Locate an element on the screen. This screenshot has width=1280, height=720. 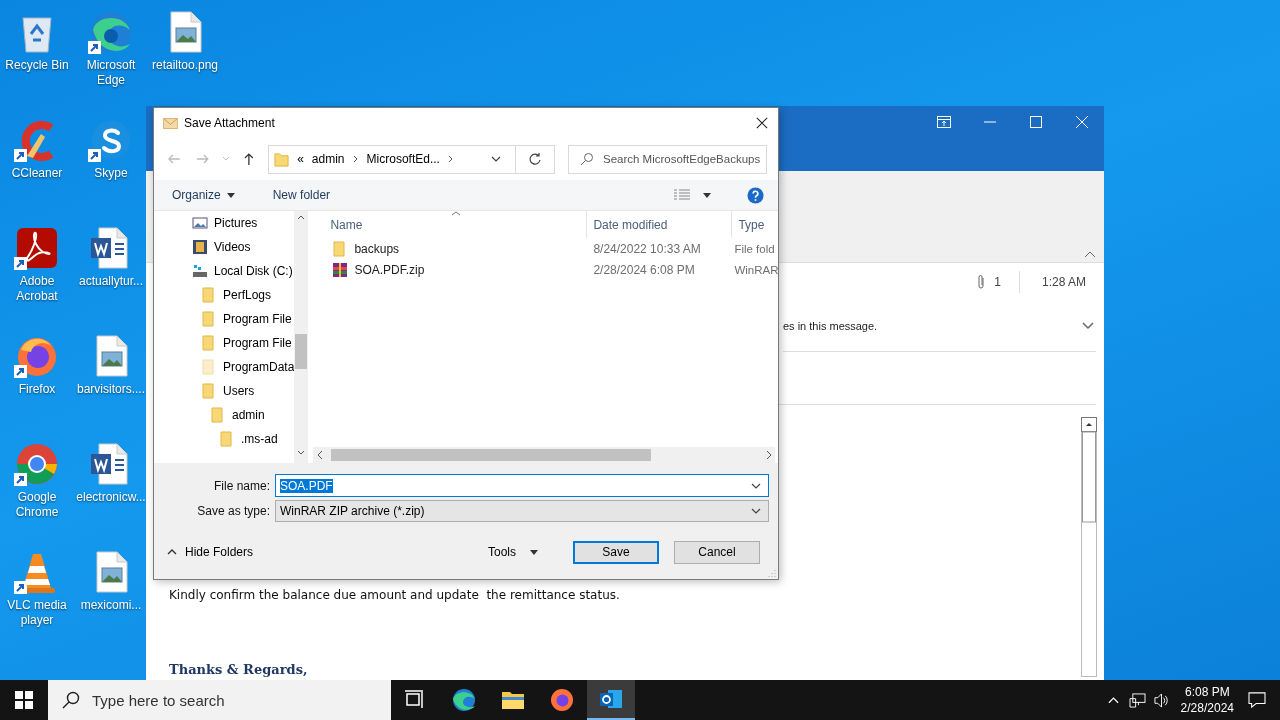
desktop-icon-label: Microsoft Edge is located at coordinates (111, 73).